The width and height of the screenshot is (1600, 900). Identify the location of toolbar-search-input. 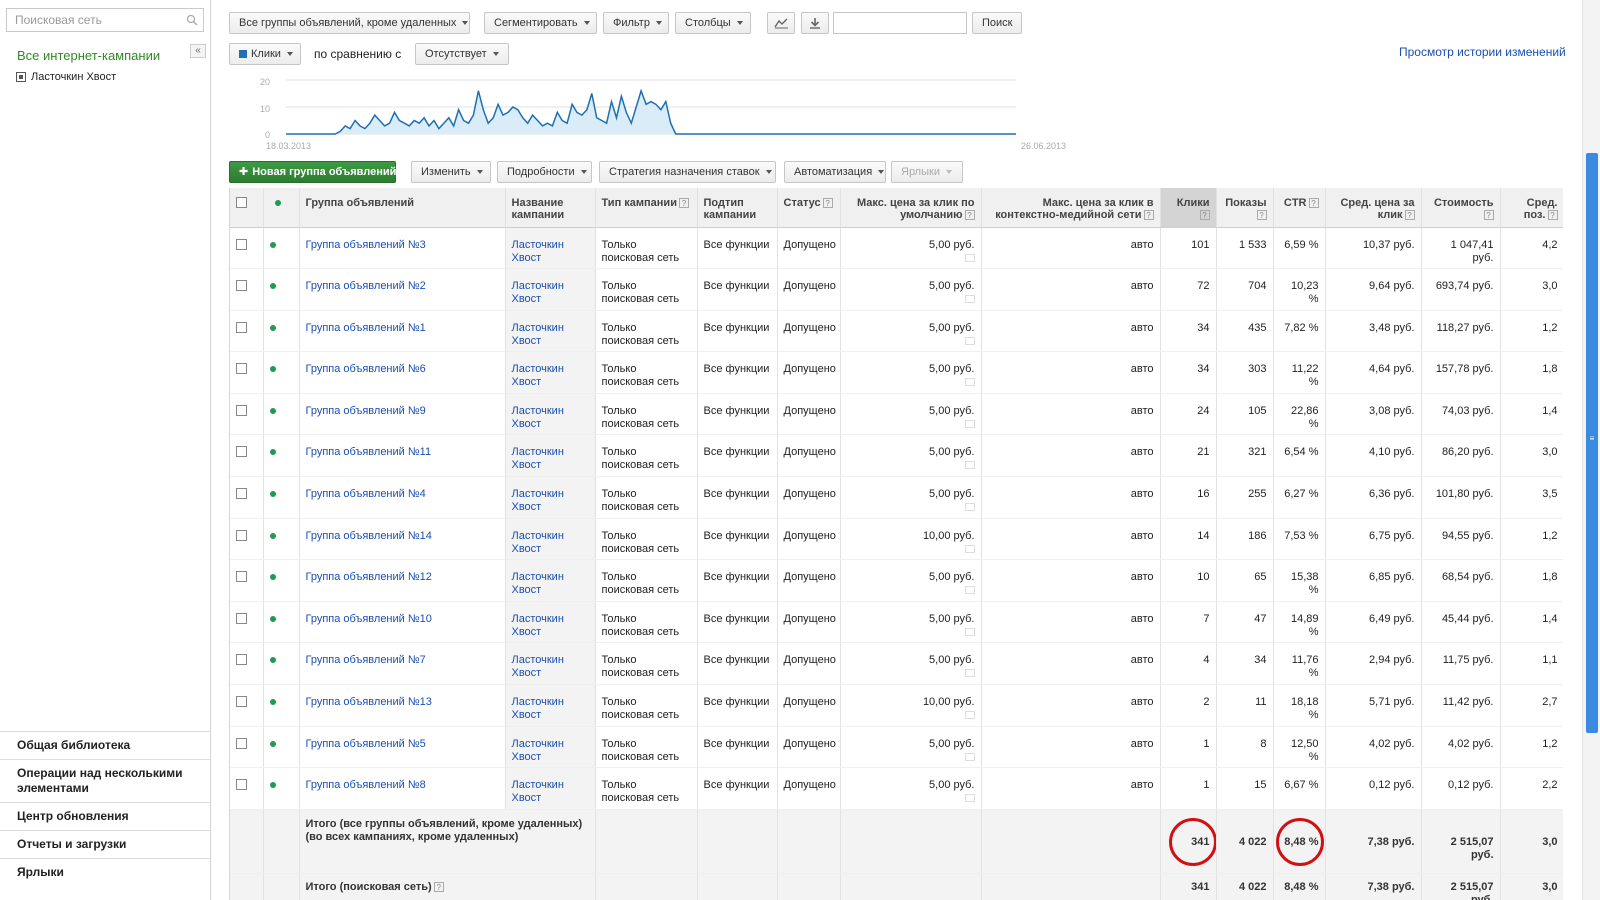
(900, 23).